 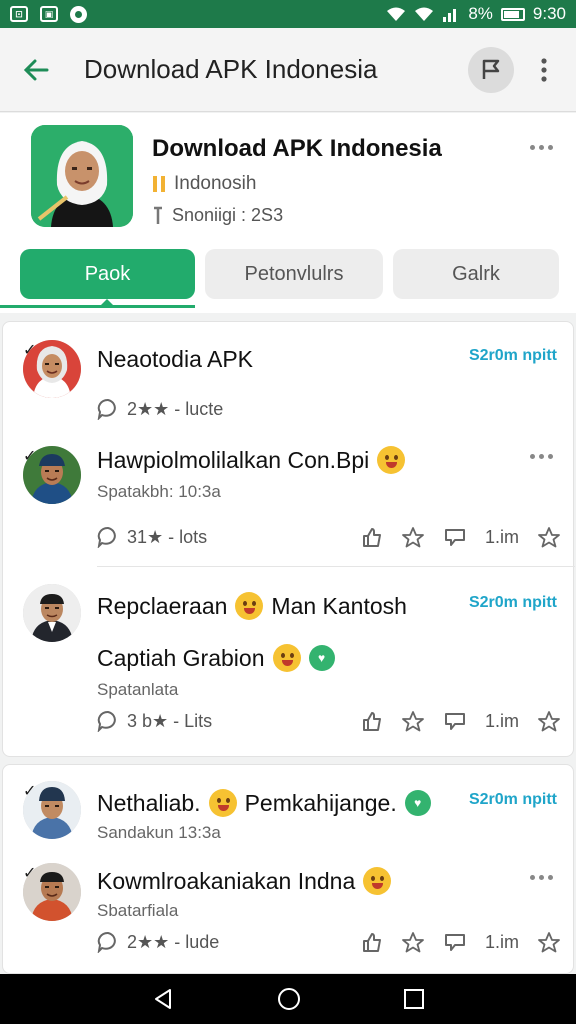 I want to click on item-title: Neaotodia APK, so click(x=175, y=359).